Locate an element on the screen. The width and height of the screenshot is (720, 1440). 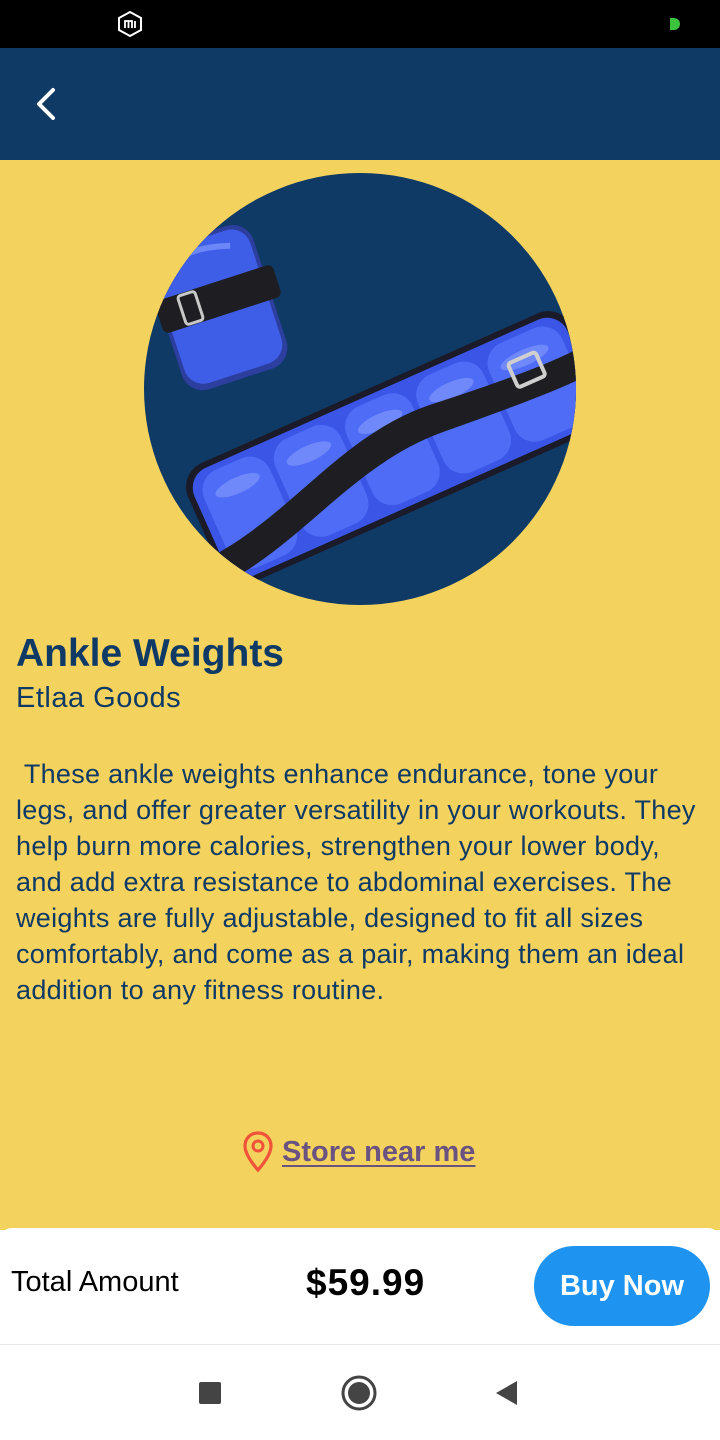
square-icon is located at coordinates (210, 1393).